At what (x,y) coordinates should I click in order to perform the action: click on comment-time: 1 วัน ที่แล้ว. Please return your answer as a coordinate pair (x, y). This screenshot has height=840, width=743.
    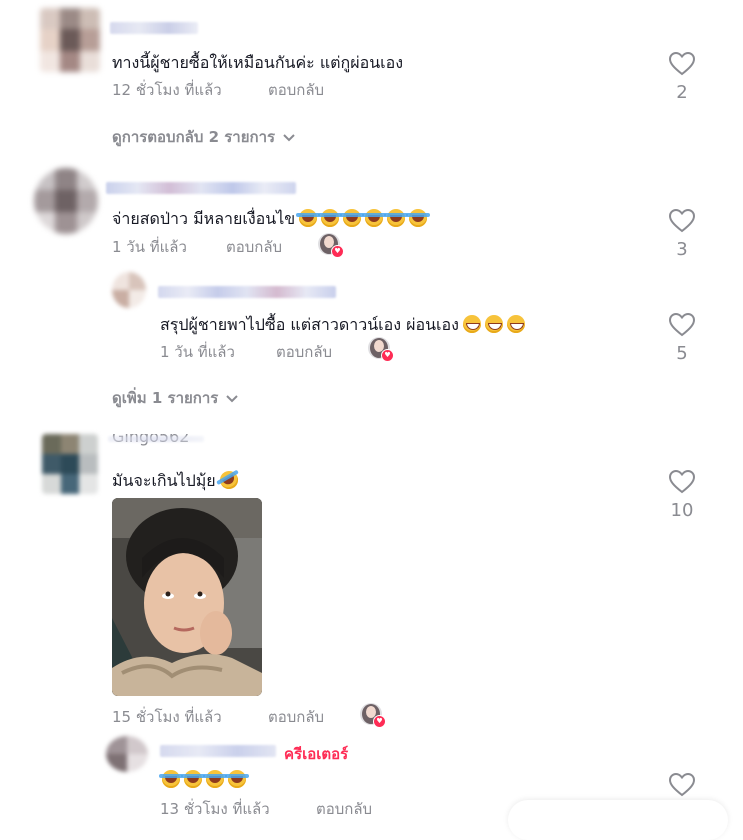
    Looking at the image, I should click on (149, 247).